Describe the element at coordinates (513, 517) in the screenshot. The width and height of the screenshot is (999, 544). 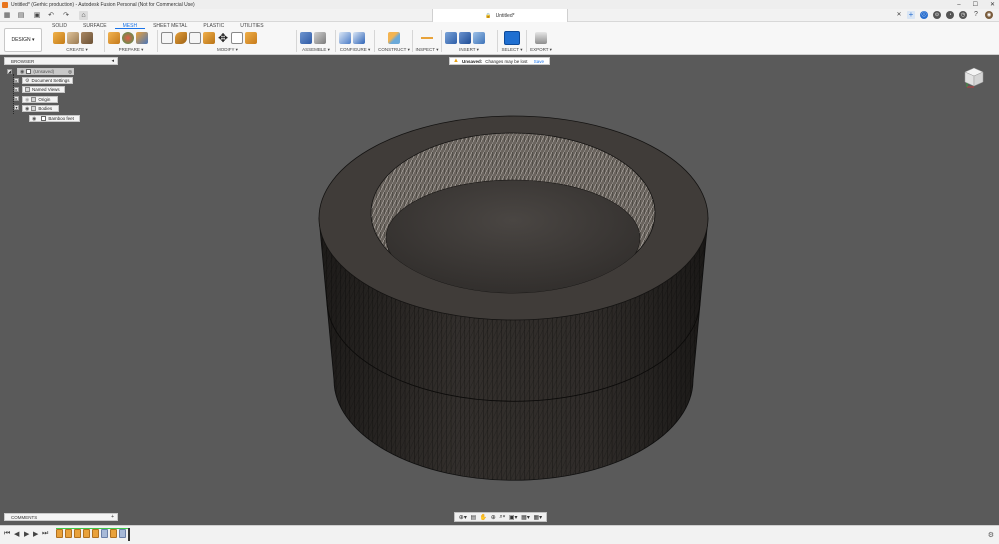
I see `display-settings-icon: ▣▾` at that location.